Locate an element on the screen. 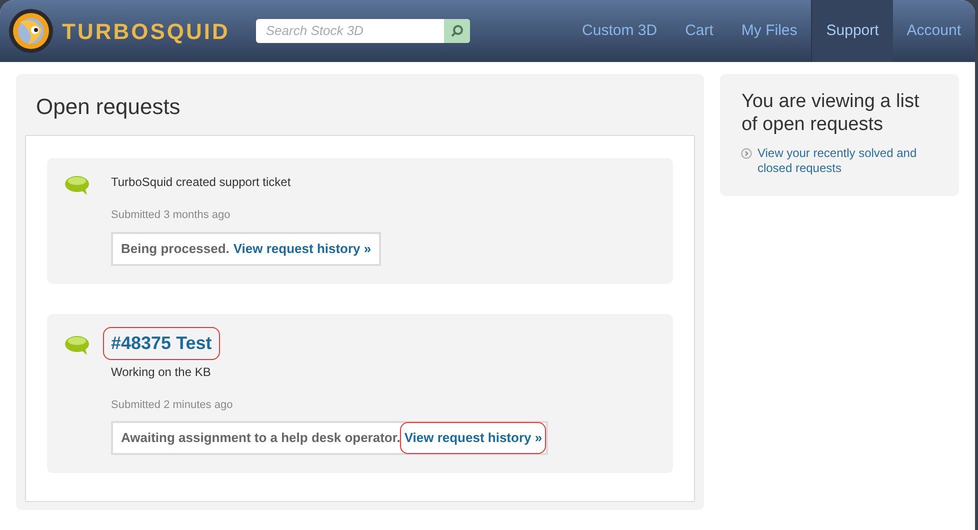 The height and width of the screenshot is (530, 978). search-input: Search Stock 3D is located at coordinates (350, 31).